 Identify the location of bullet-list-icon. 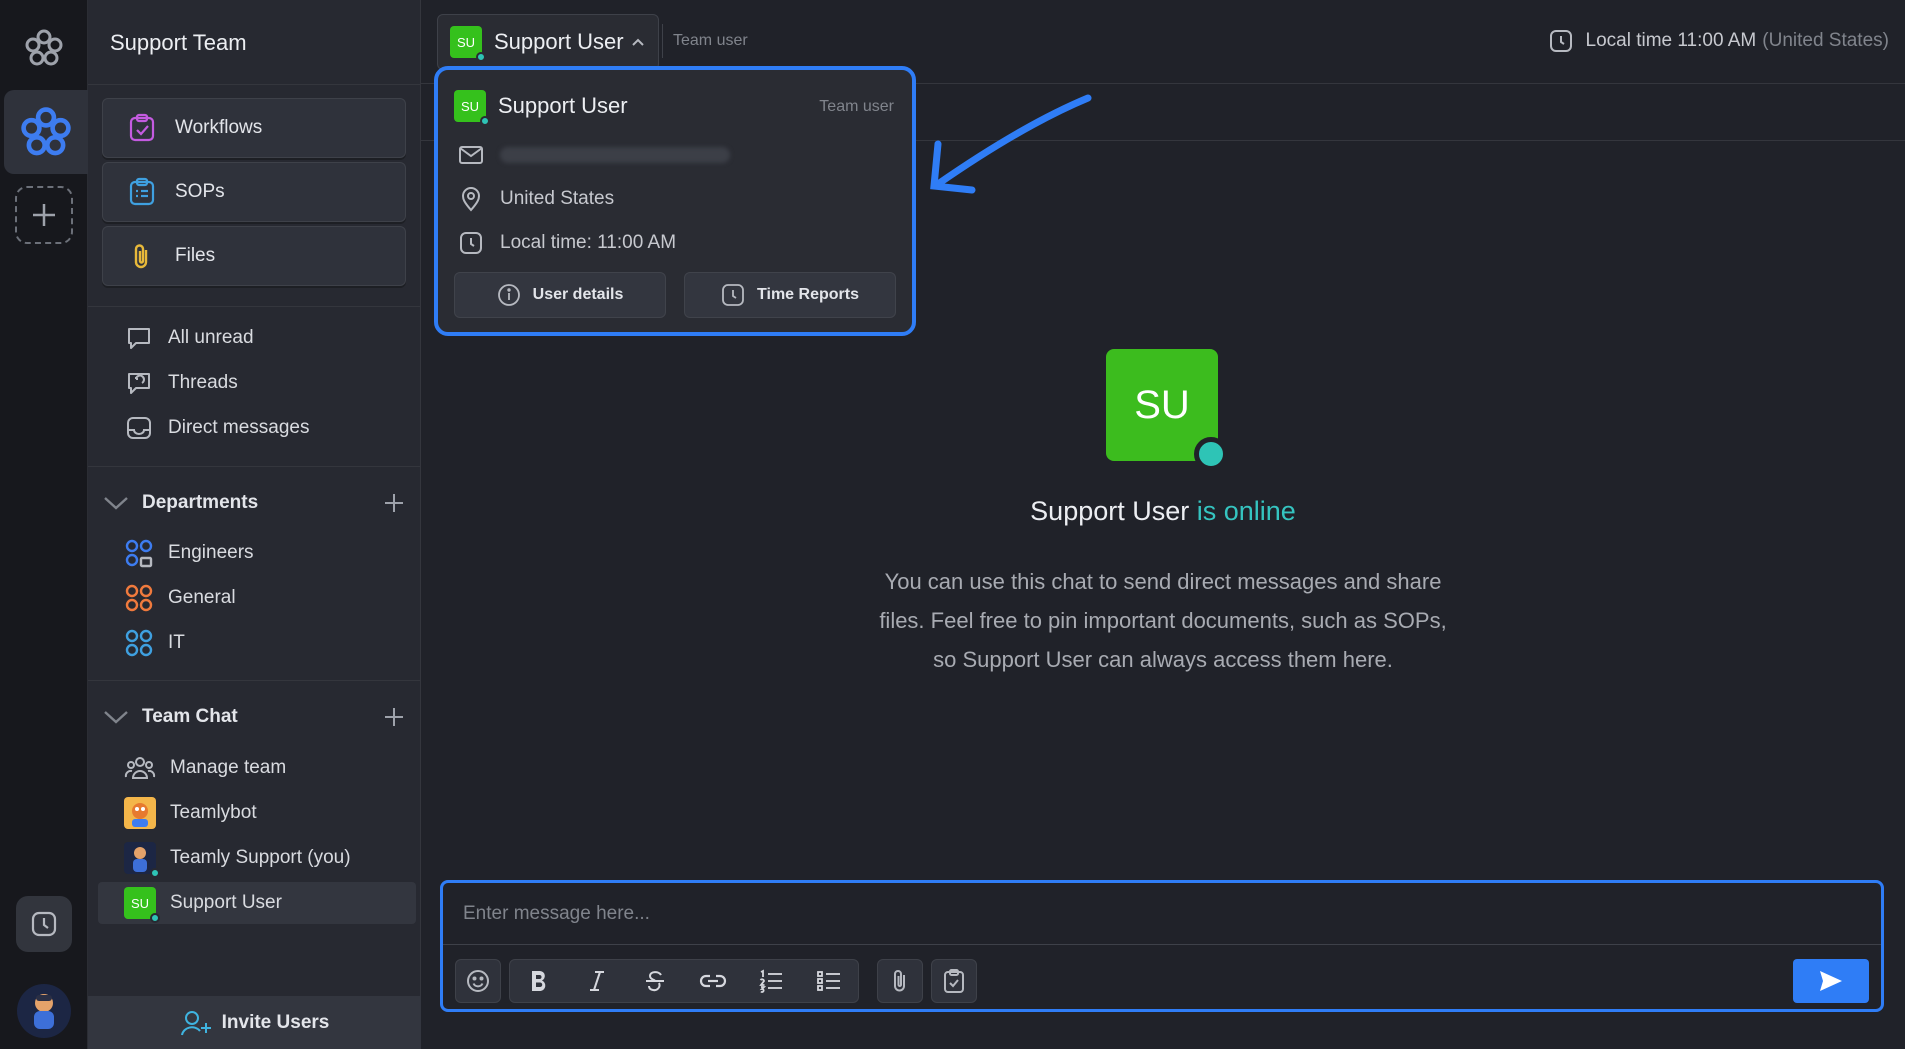
(828, 981).